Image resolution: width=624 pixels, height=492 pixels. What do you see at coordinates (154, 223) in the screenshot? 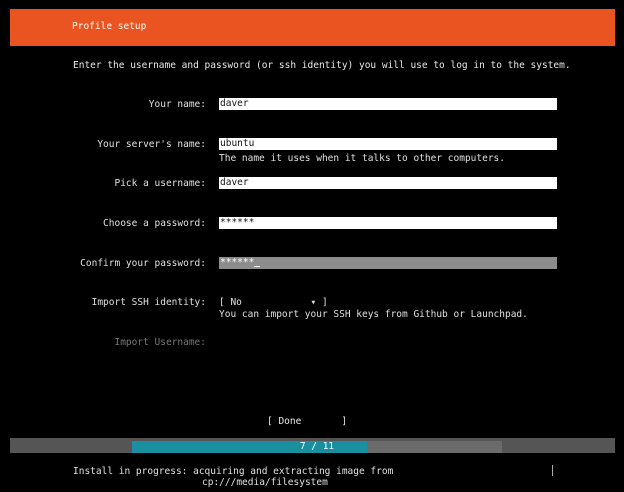
I see `password-label: Choose a password:` at bounding box center [154, 223].